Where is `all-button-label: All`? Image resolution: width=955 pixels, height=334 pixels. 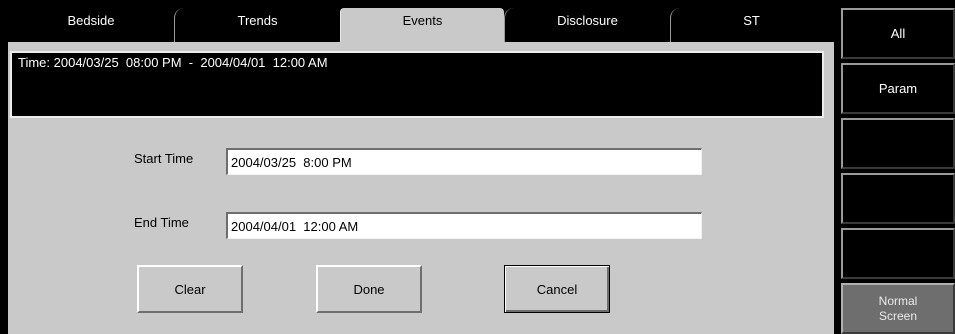 all-button-label: All is located at coordinates (898, 33).